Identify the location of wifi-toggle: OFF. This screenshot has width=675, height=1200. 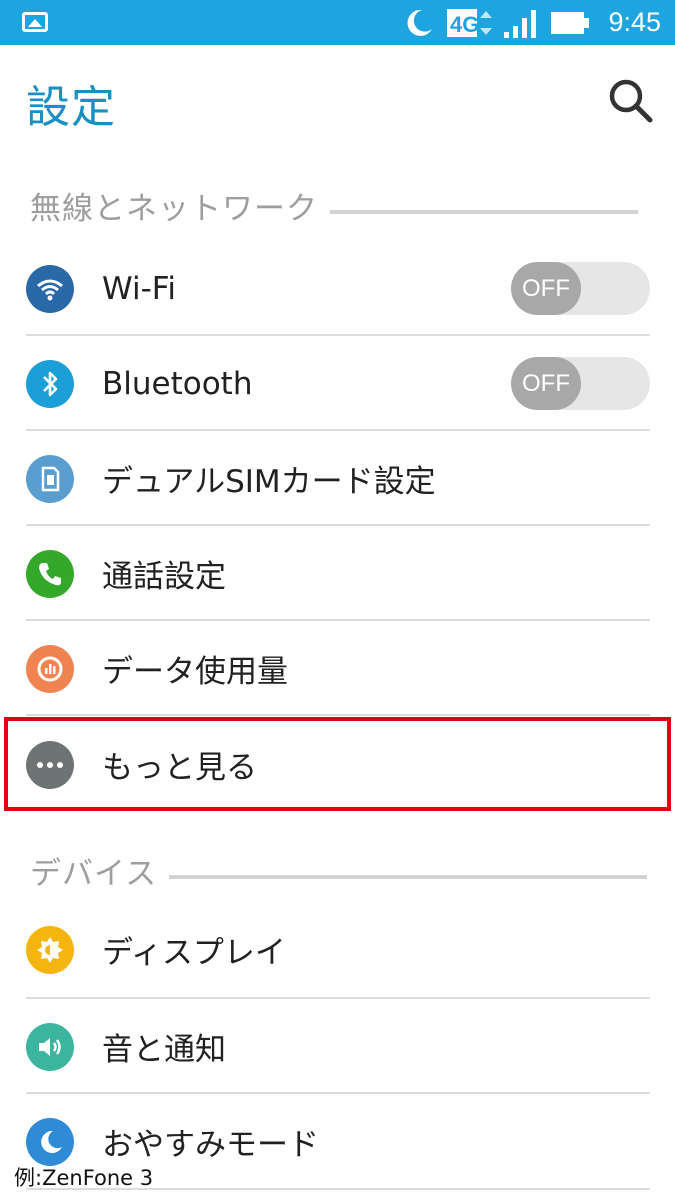
(580, 288).